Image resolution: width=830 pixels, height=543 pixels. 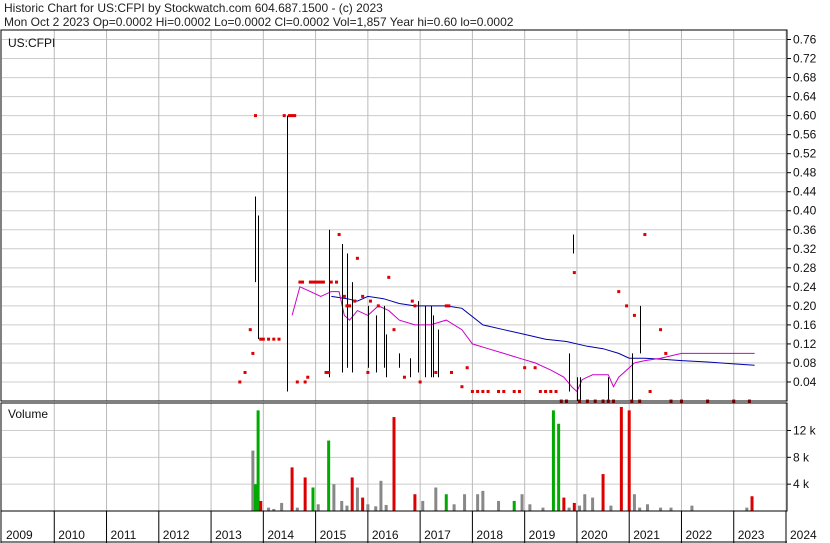 What do you see at coordinates (805, 97) in the screenshot?
I see `price-y-tick-label: 0.64` at bounding box center [805, 97].